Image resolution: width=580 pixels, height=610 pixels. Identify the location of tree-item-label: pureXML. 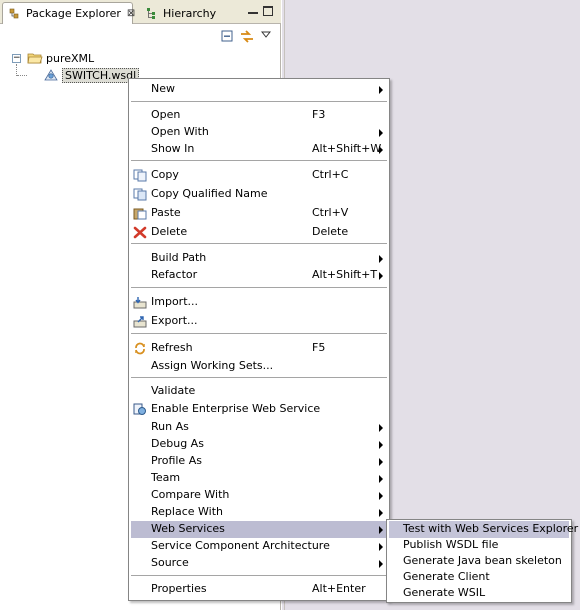
(70, 58).